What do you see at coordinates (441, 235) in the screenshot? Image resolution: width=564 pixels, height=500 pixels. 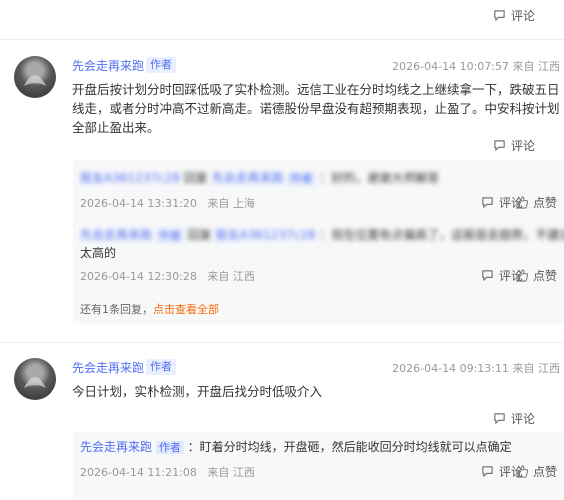 I see `reply-content: ：现在位置有点偏高了，这股是走趋势，不建议追` at bounding box center [441, 235].